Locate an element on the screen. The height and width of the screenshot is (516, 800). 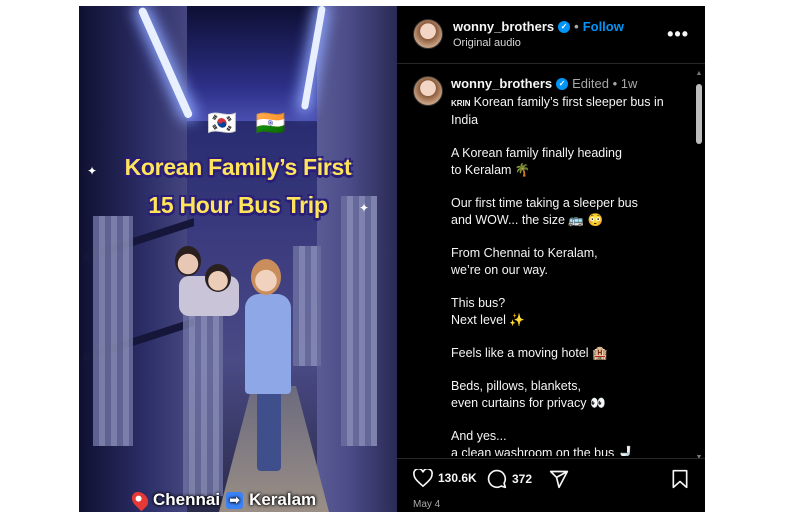
comment-count: 372 is located at coordinates (522, 479).